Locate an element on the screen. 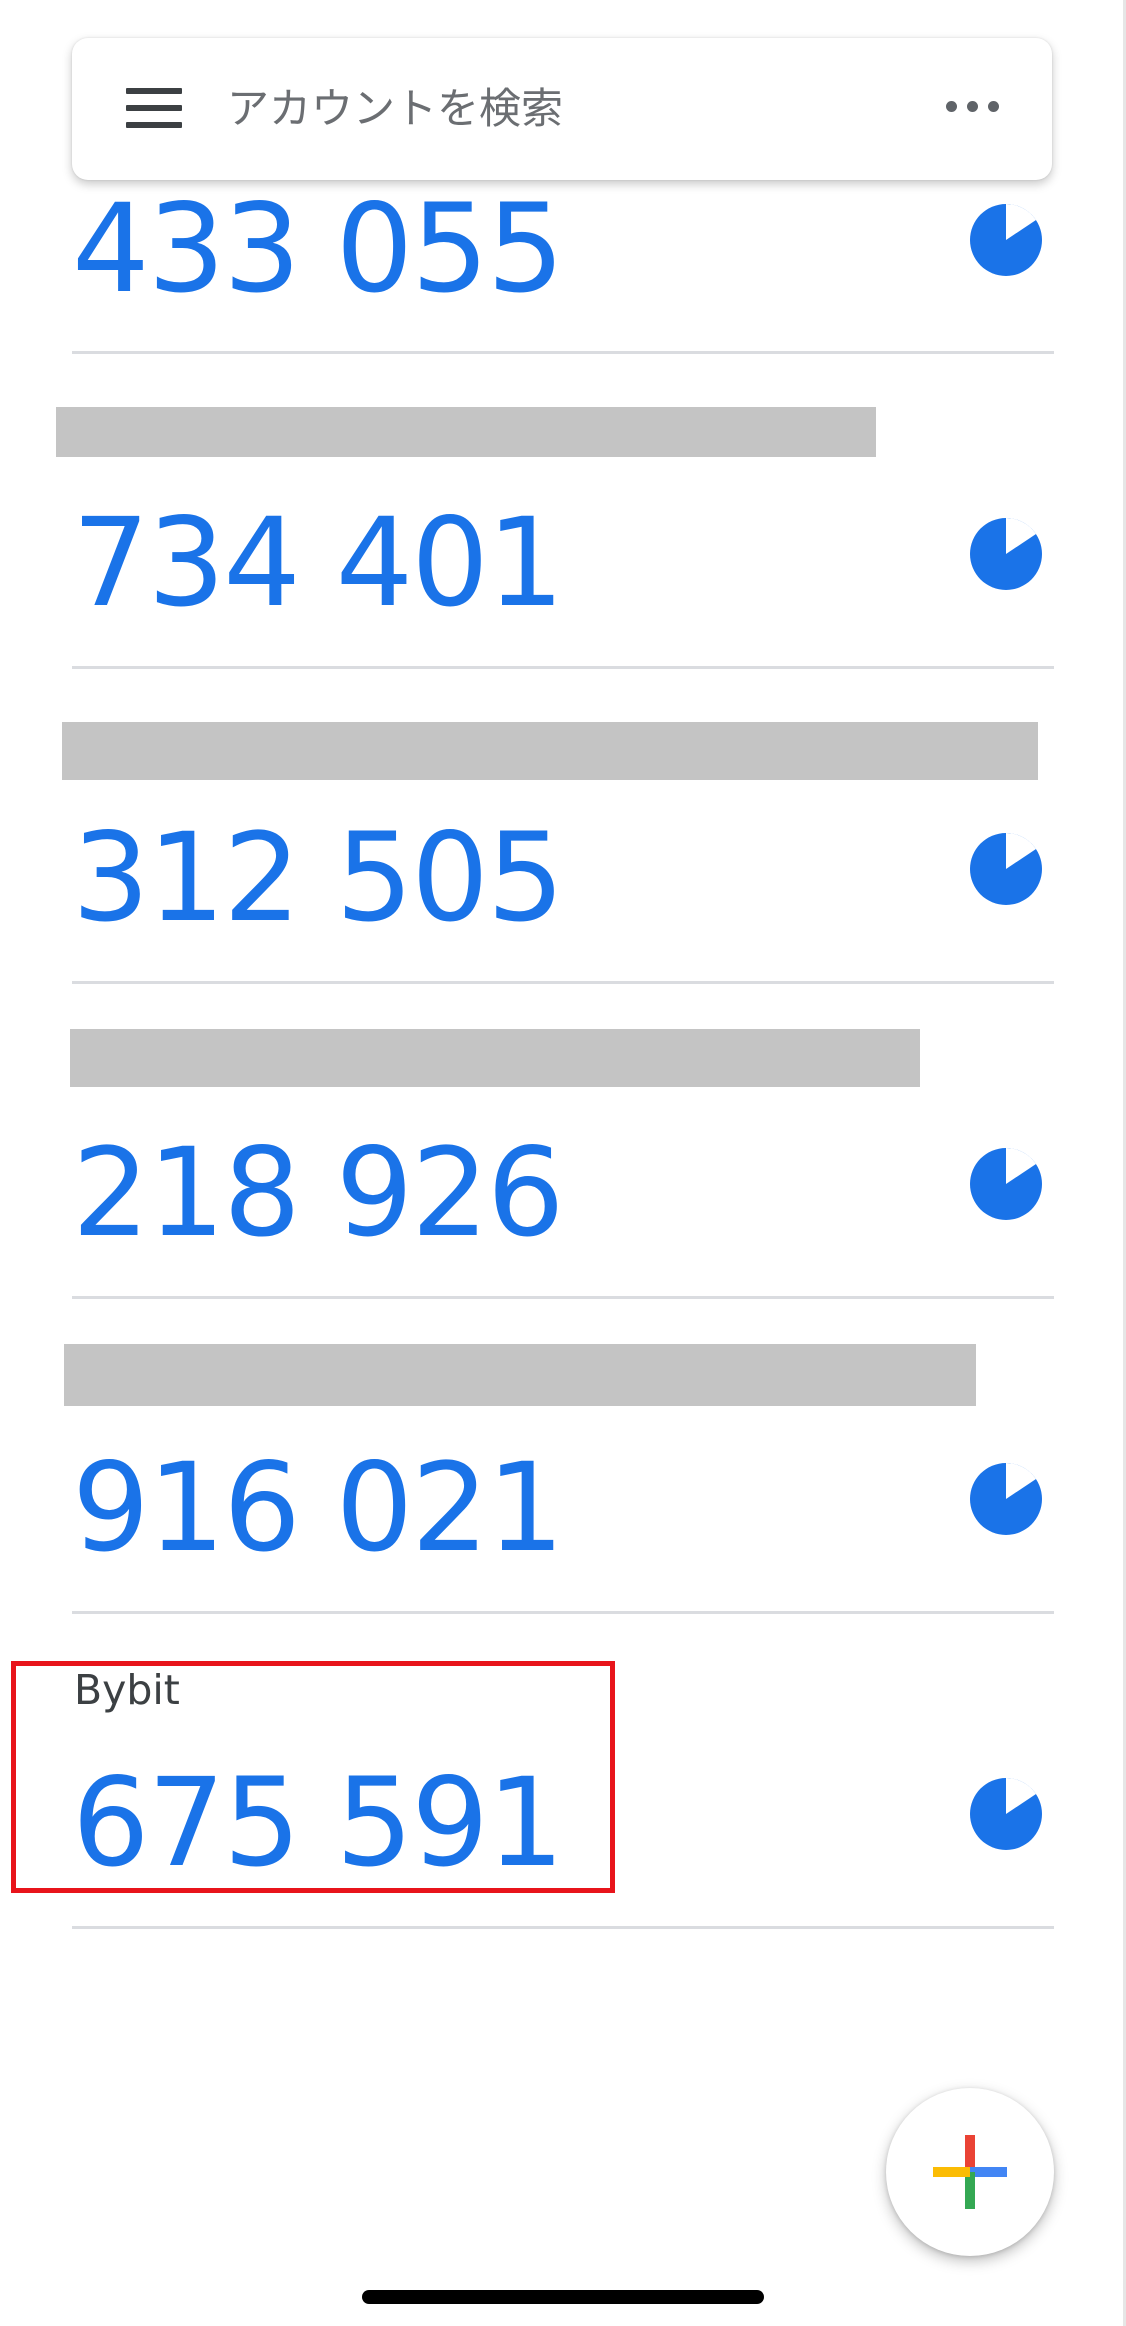 The height and width of the screenshot is (2326, 1126). otp-code: 312 505 is located at coordinates (318, 878).